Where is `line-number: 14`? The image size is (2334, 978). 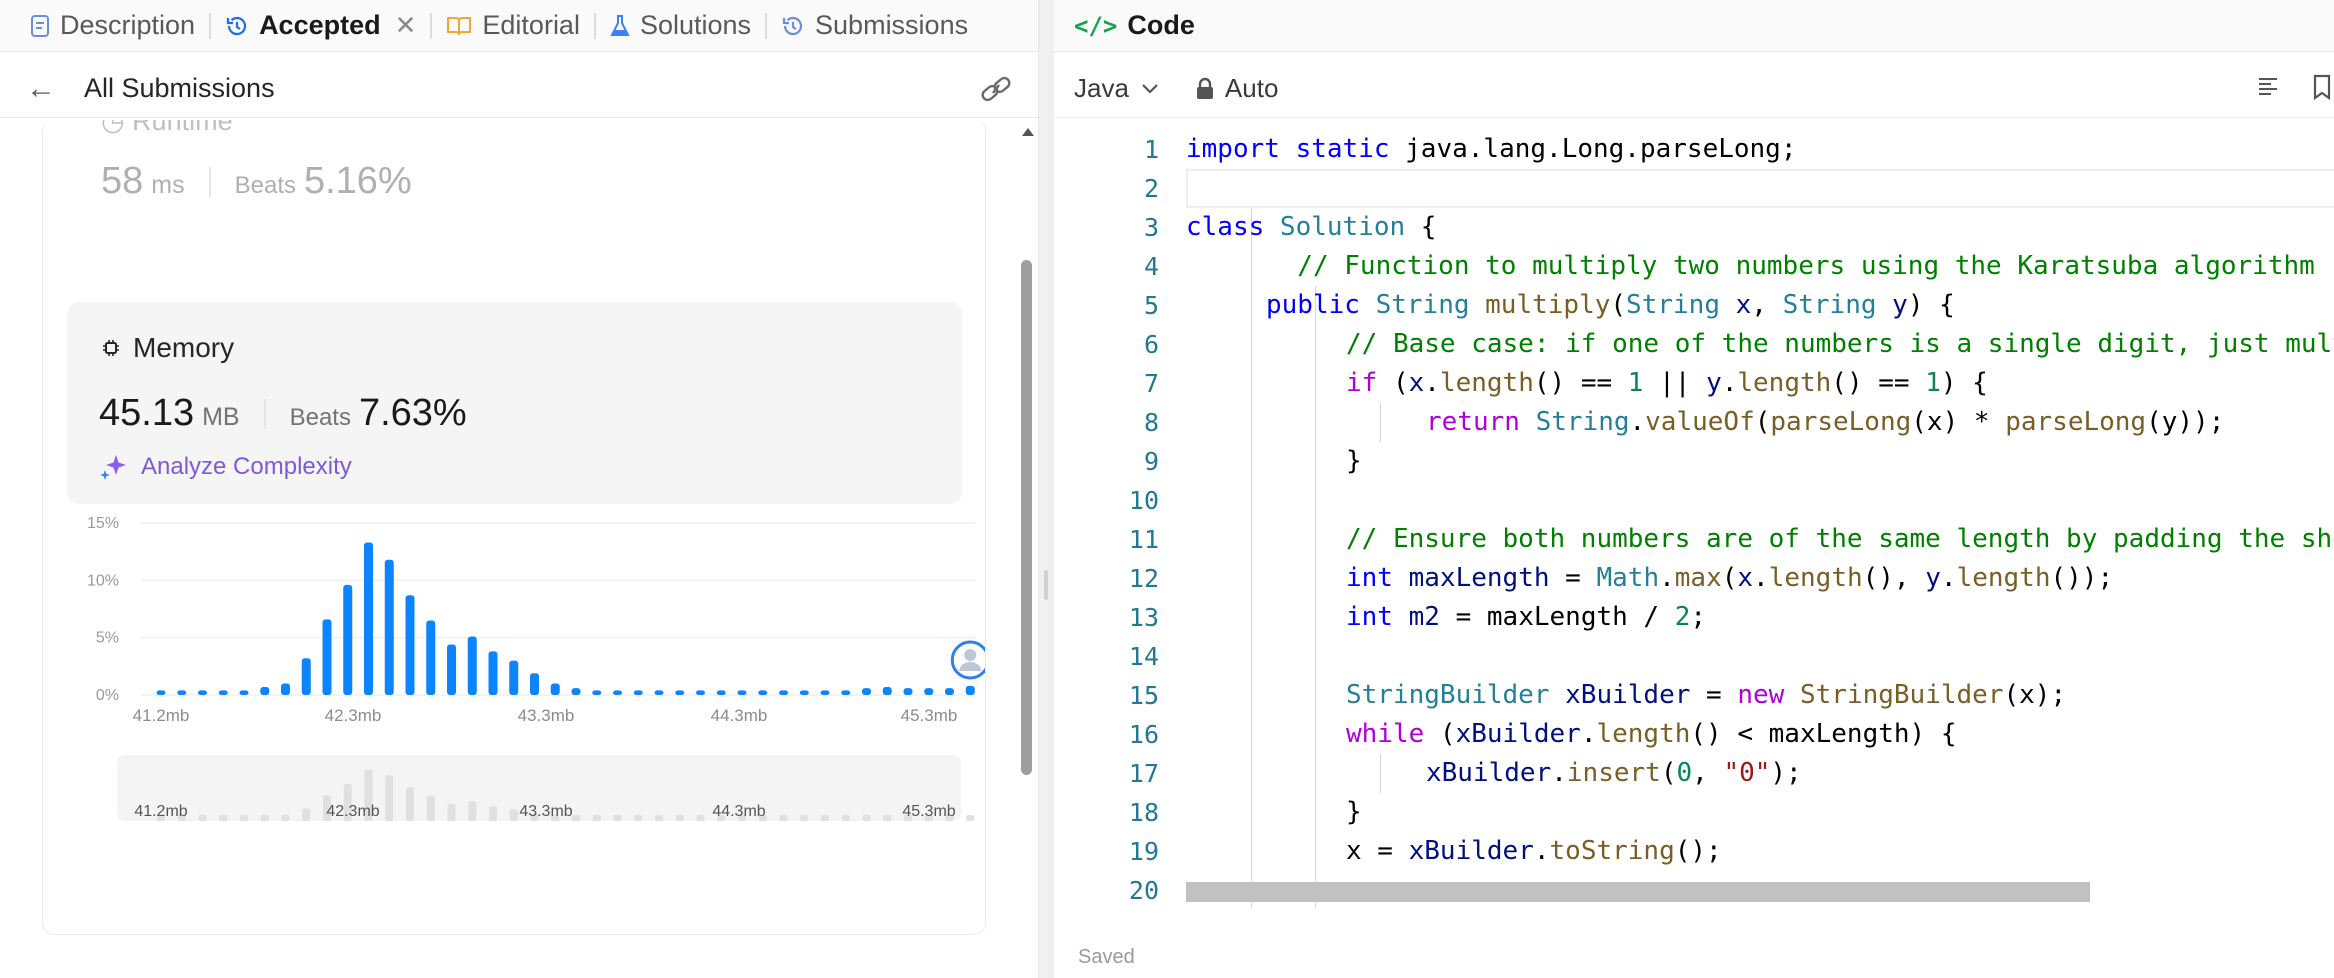 line-number: 14 is located at coordinates (1143, 656).